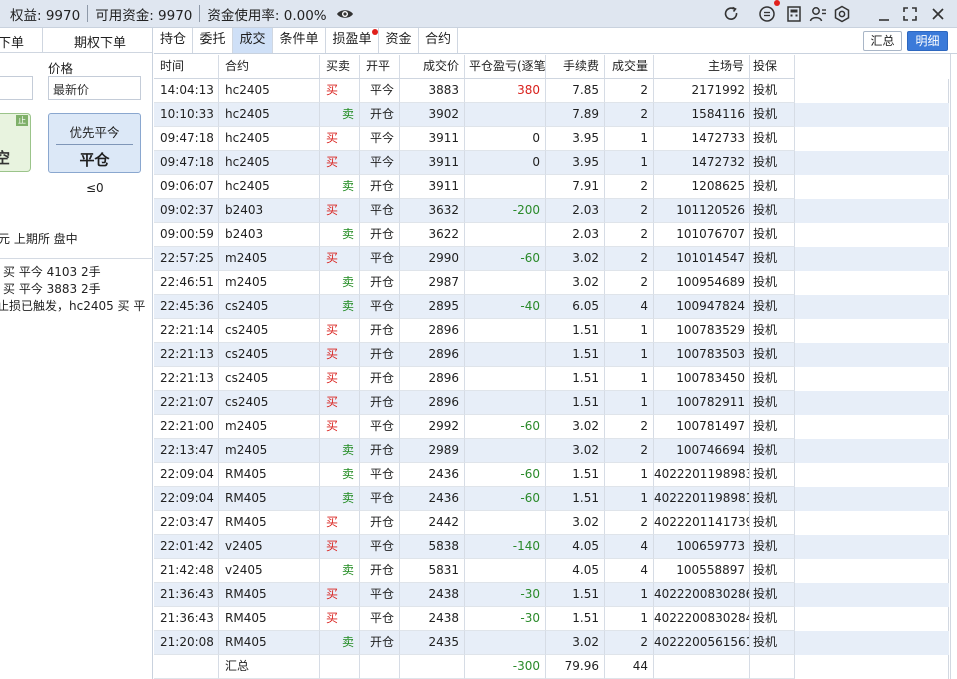  I want to click on table-row: 09:06:07 hc2405 卖开仓 3911 7.91 2 1208625 投机, so click(551, 187).